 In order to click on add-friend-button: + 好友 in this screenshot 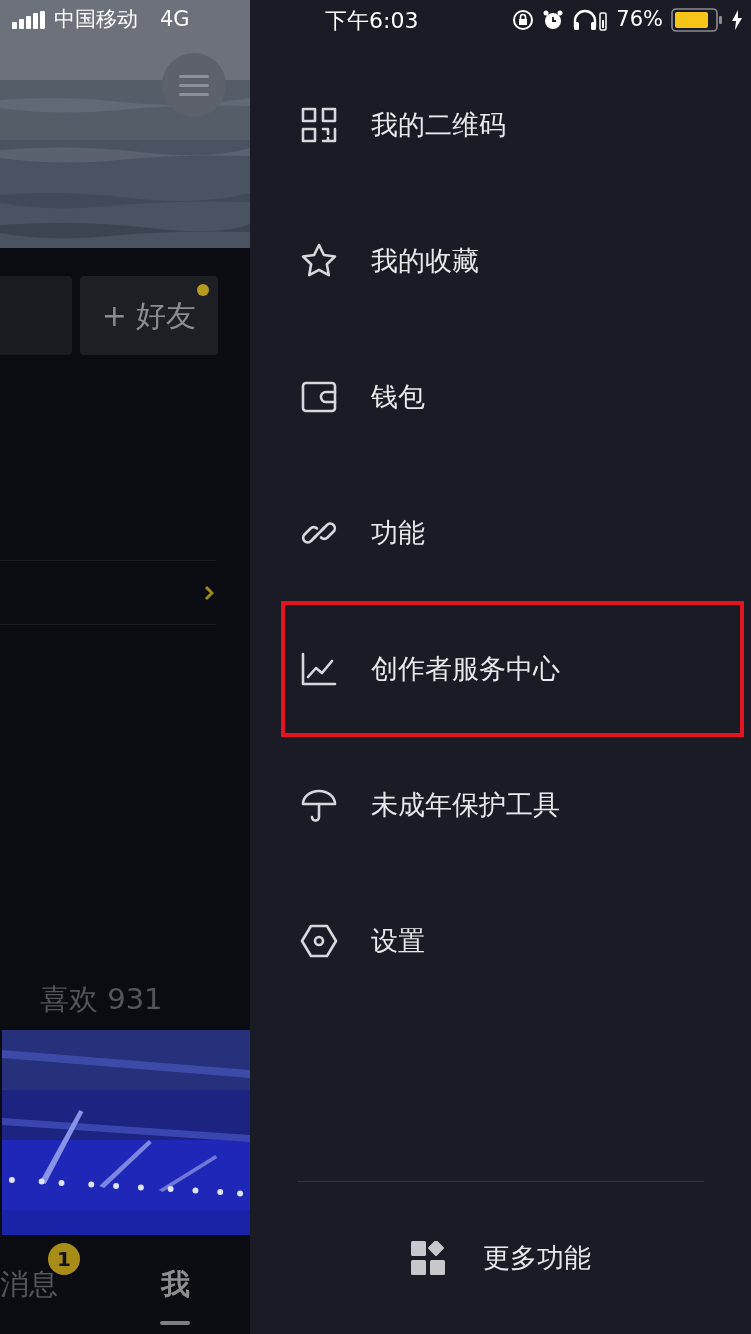, I will do `click(149, 315)`.